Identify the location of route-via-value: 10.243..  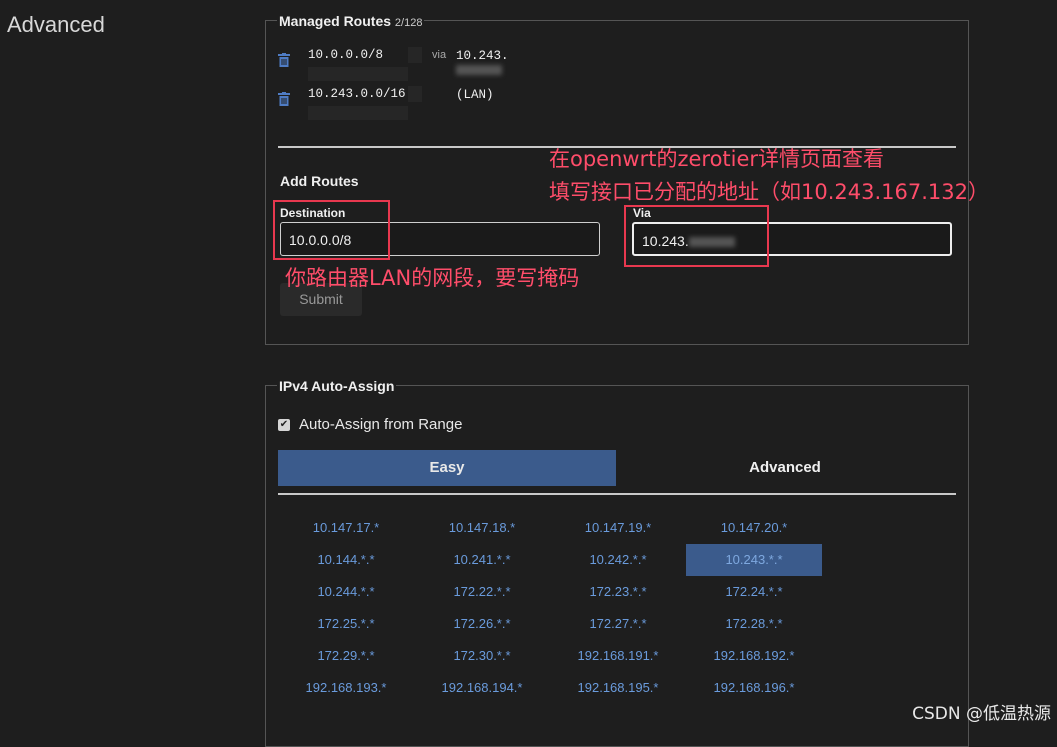
(482, 63).